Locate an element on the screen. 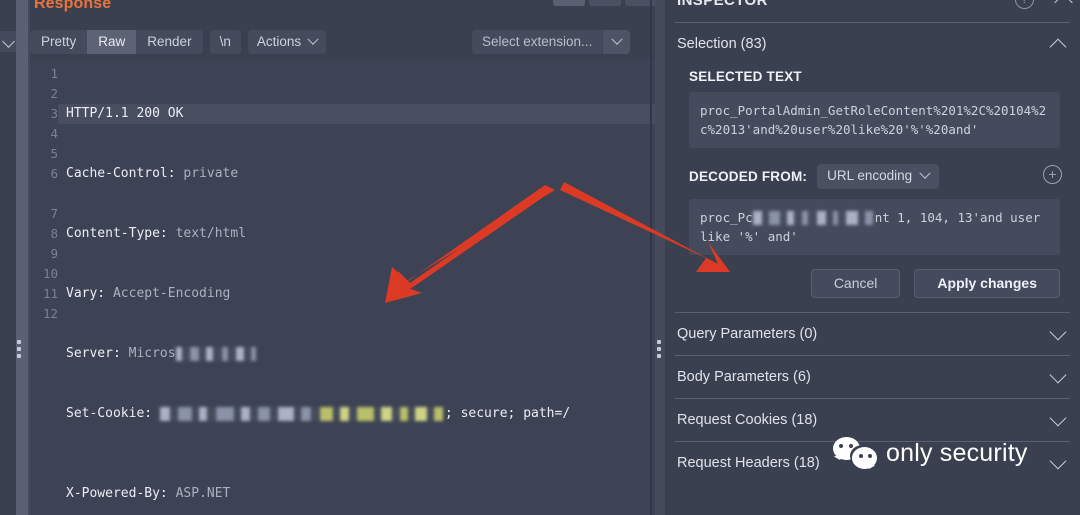  page-title: Response is located at coordinates (73, 6).